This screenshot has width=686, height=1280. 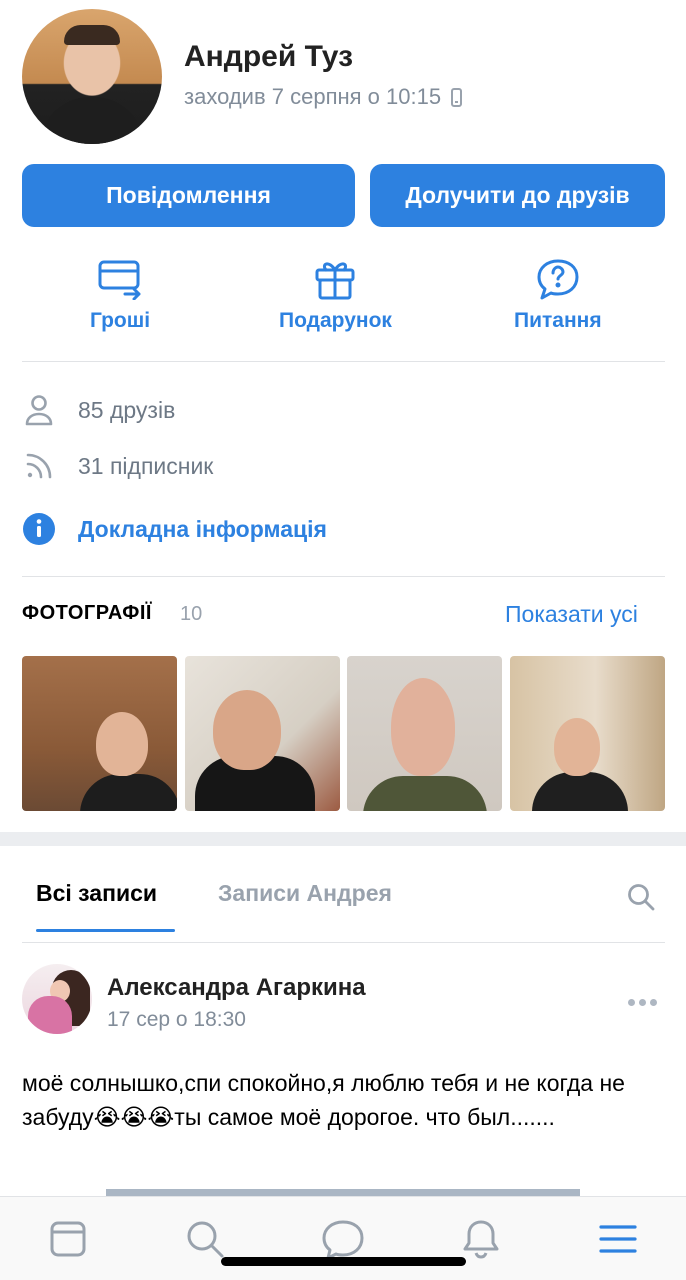 I want to click on tab-author-posts: Записи Андрея, so click(x=305, y=893).